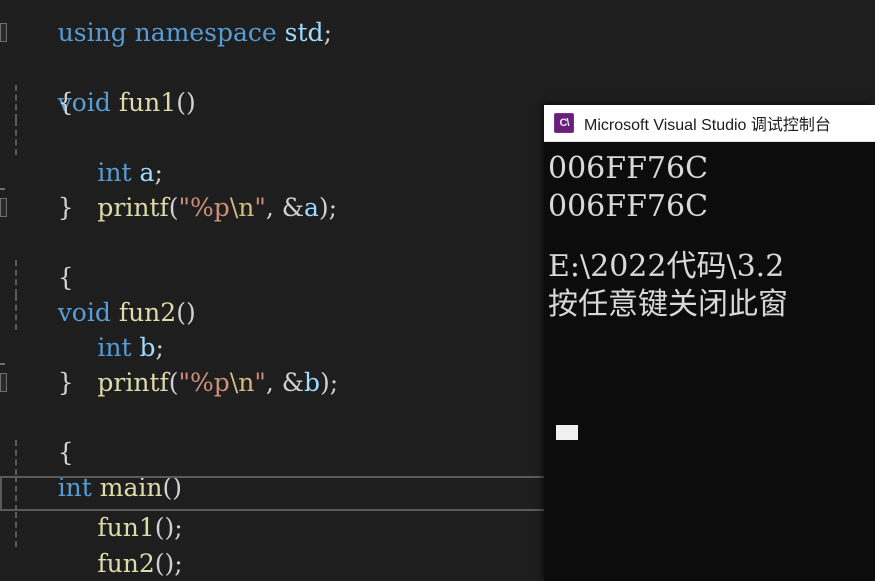 The height and width of the screenshot is (581, 875). What do you see at coordinates (567, 432) in the screenshot?
I see `console-cursor` at bounding box center [567, 432].